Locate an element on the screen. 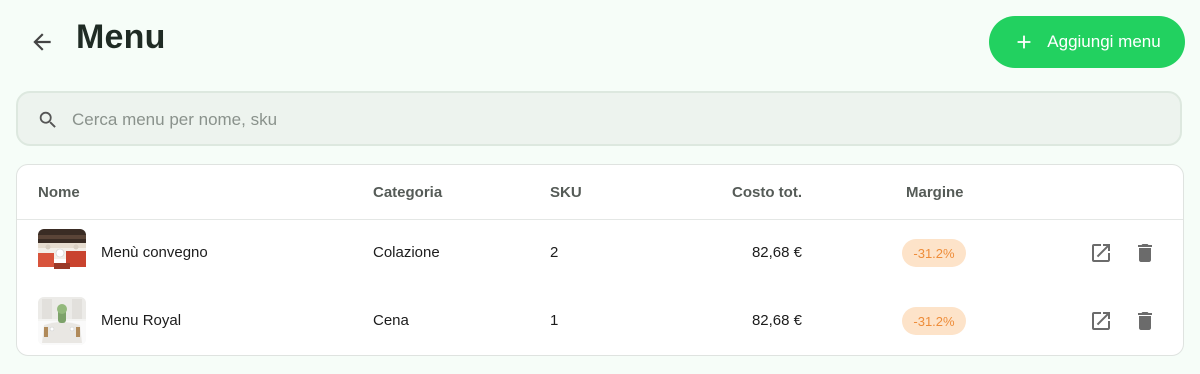  arrow-left-icon is located at coordinates (42, 42).